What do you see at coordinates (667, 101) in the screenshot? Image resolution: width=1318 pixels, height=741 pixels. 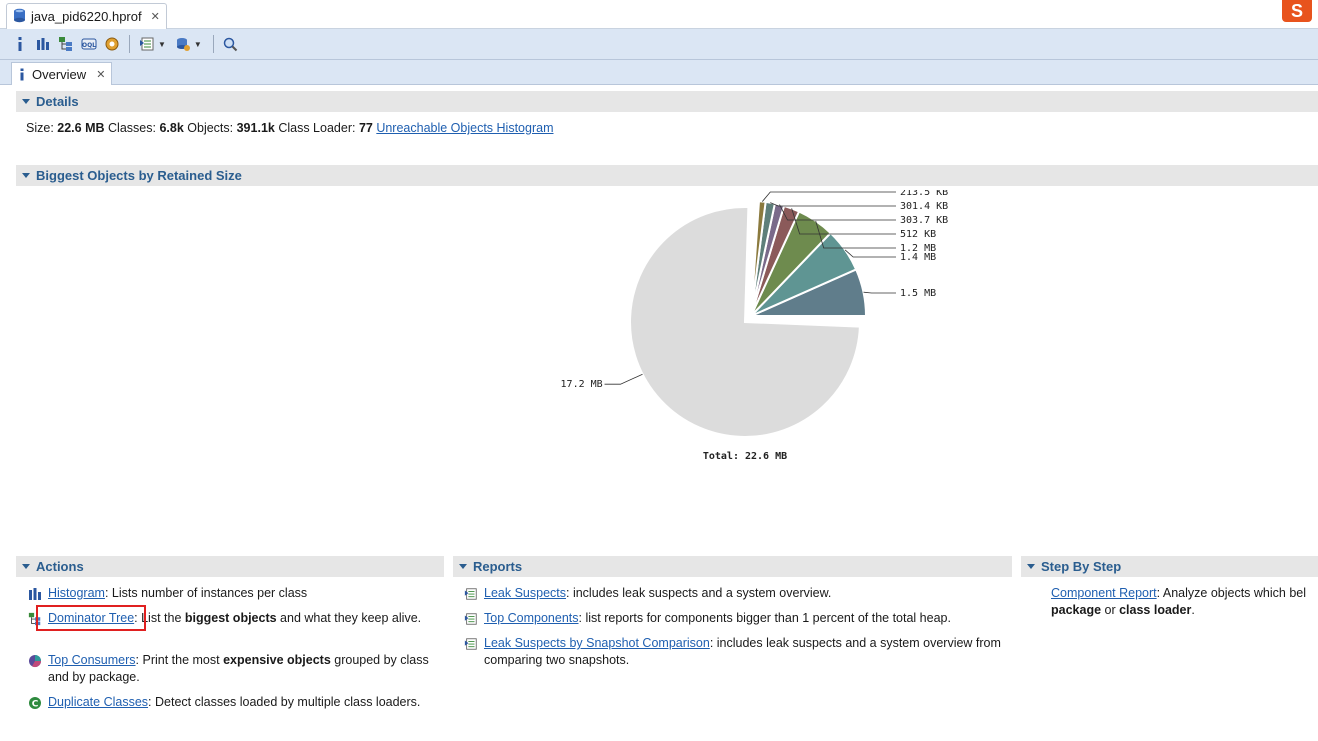 I see `details-section-header: Details` at bounding box center [667, 101].